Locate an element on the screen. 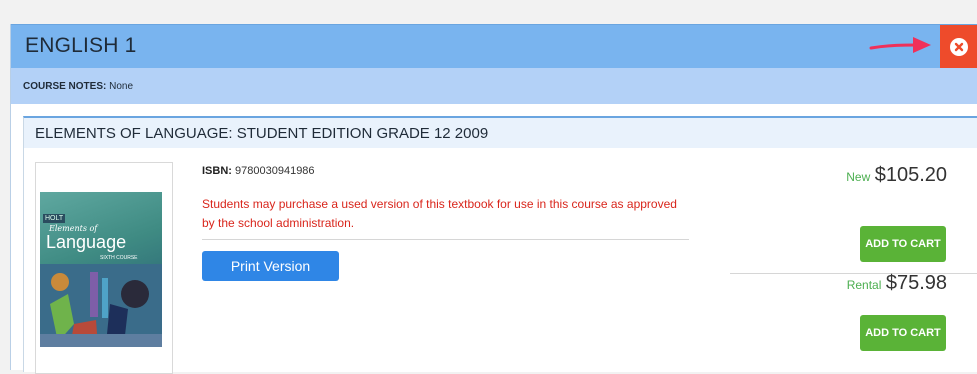 Image resolution: width=977 pixels, height=374 pixels. divider is located at coordinates (445, 239).